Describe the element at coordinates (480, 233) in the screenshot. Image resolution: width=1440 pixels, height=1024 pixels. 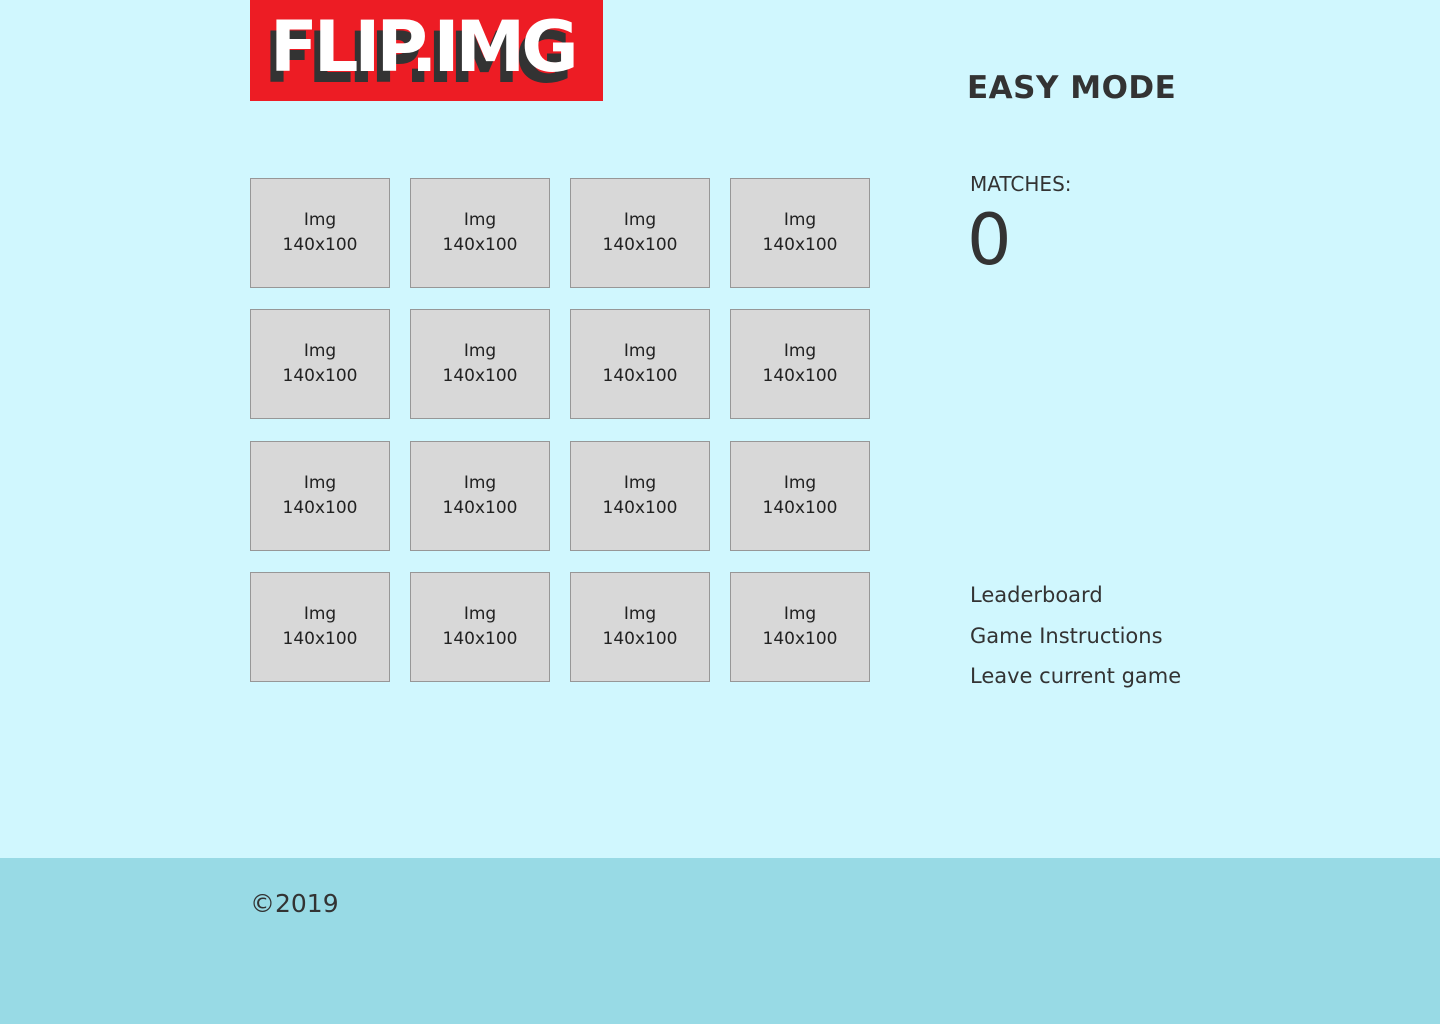
I see `card-2: Img 140x100` at that location.